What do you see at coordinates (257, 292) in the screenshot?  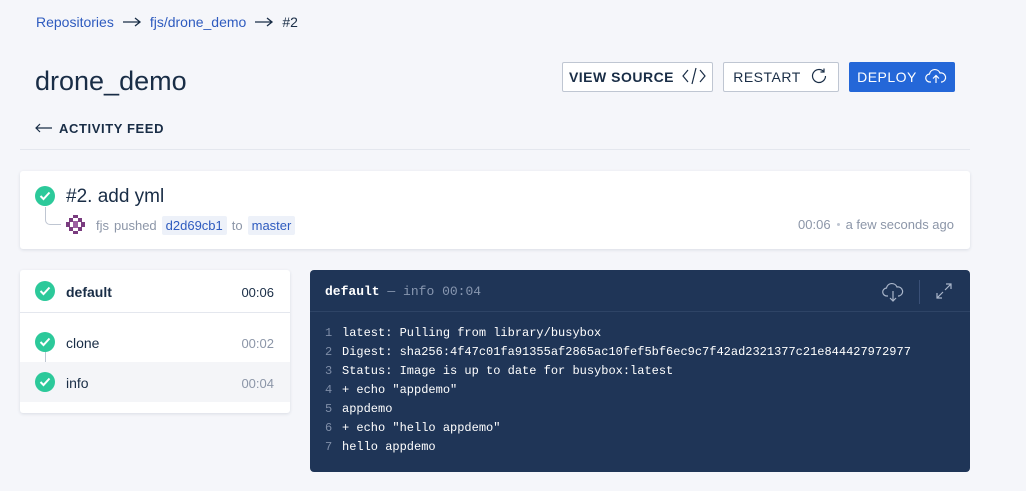 I see `stage-duration: 00:06` at bounding box center [257, 292].